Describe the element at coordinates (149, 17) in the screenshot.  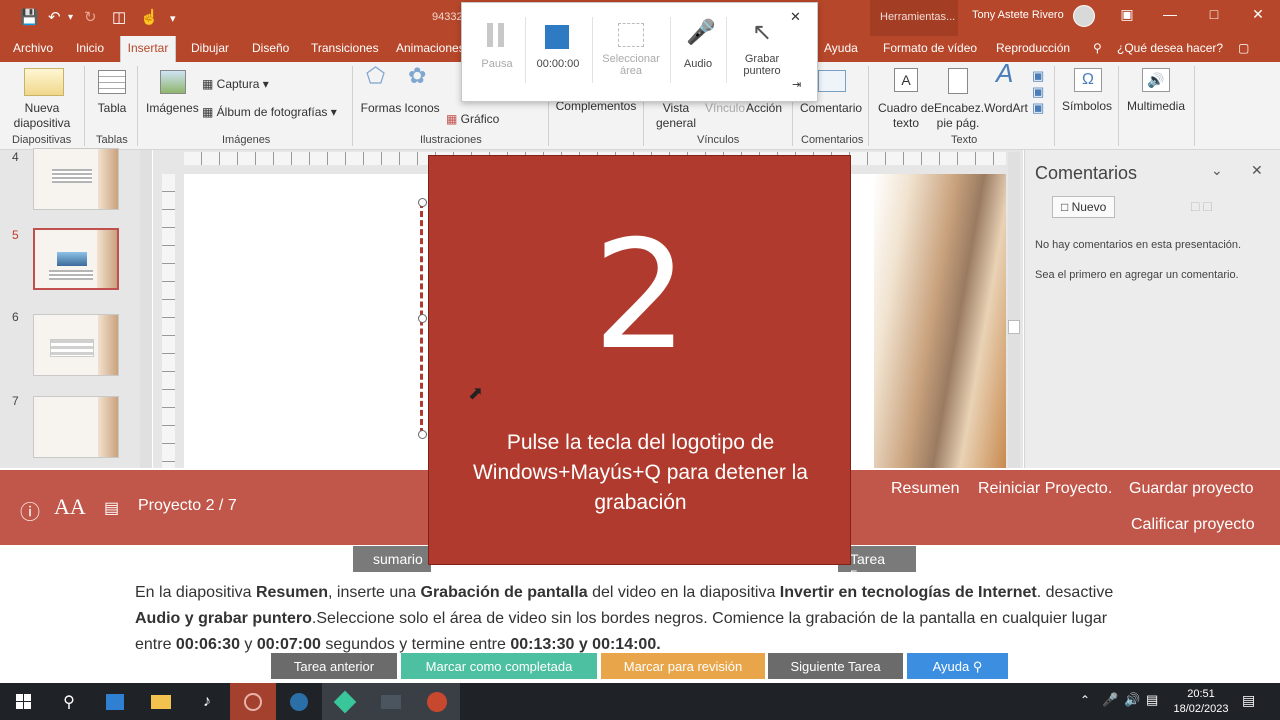
I see `touch-mode-icon: ☝` at that location.